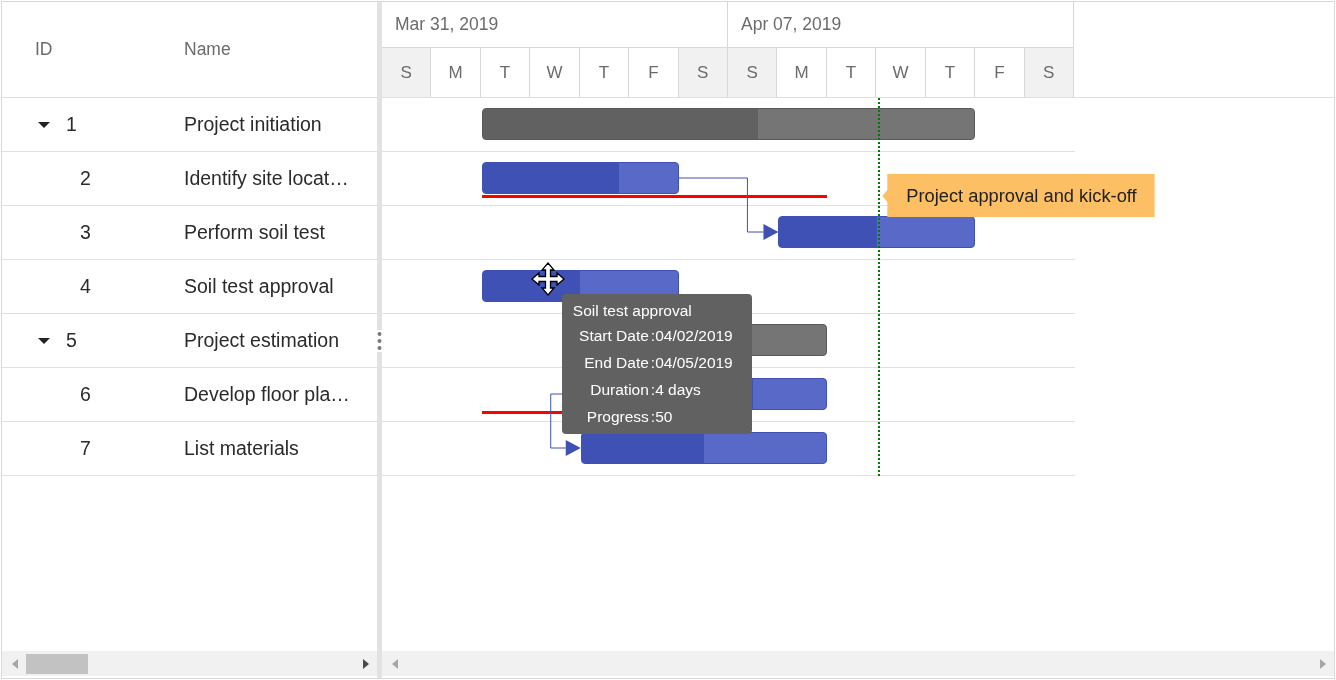  What do you see at coordinates (241, 448) in the screenshot?
I see `task-name-cell: List materials` at bounding box center [241, 448].